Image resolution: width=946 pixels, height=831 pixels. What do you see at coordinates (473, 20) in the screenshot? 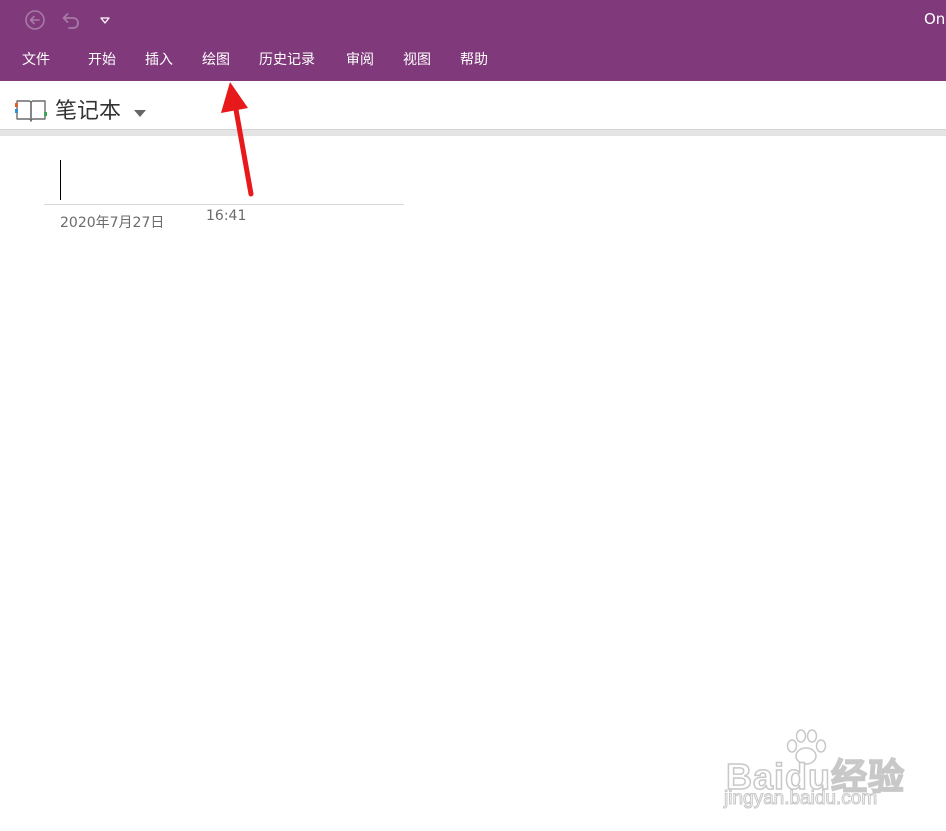
I see `title-bar: OneNote` at bounding box center [473, 20].